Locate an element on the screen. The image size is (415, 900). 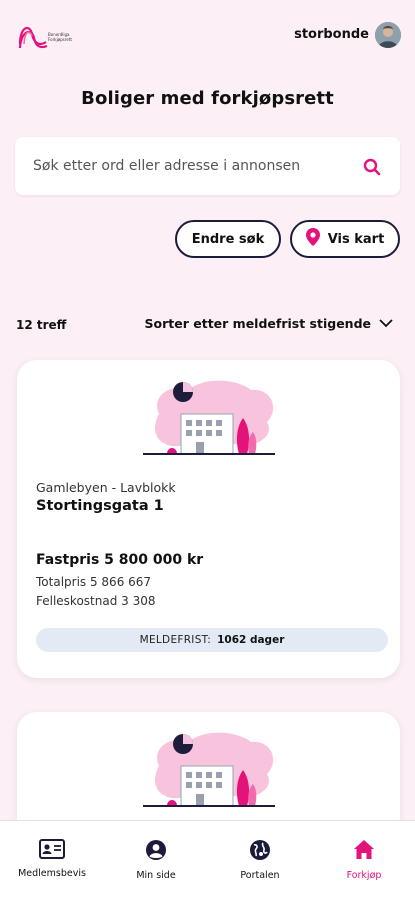
map-pin-icon is located at coordinates (312, 239).